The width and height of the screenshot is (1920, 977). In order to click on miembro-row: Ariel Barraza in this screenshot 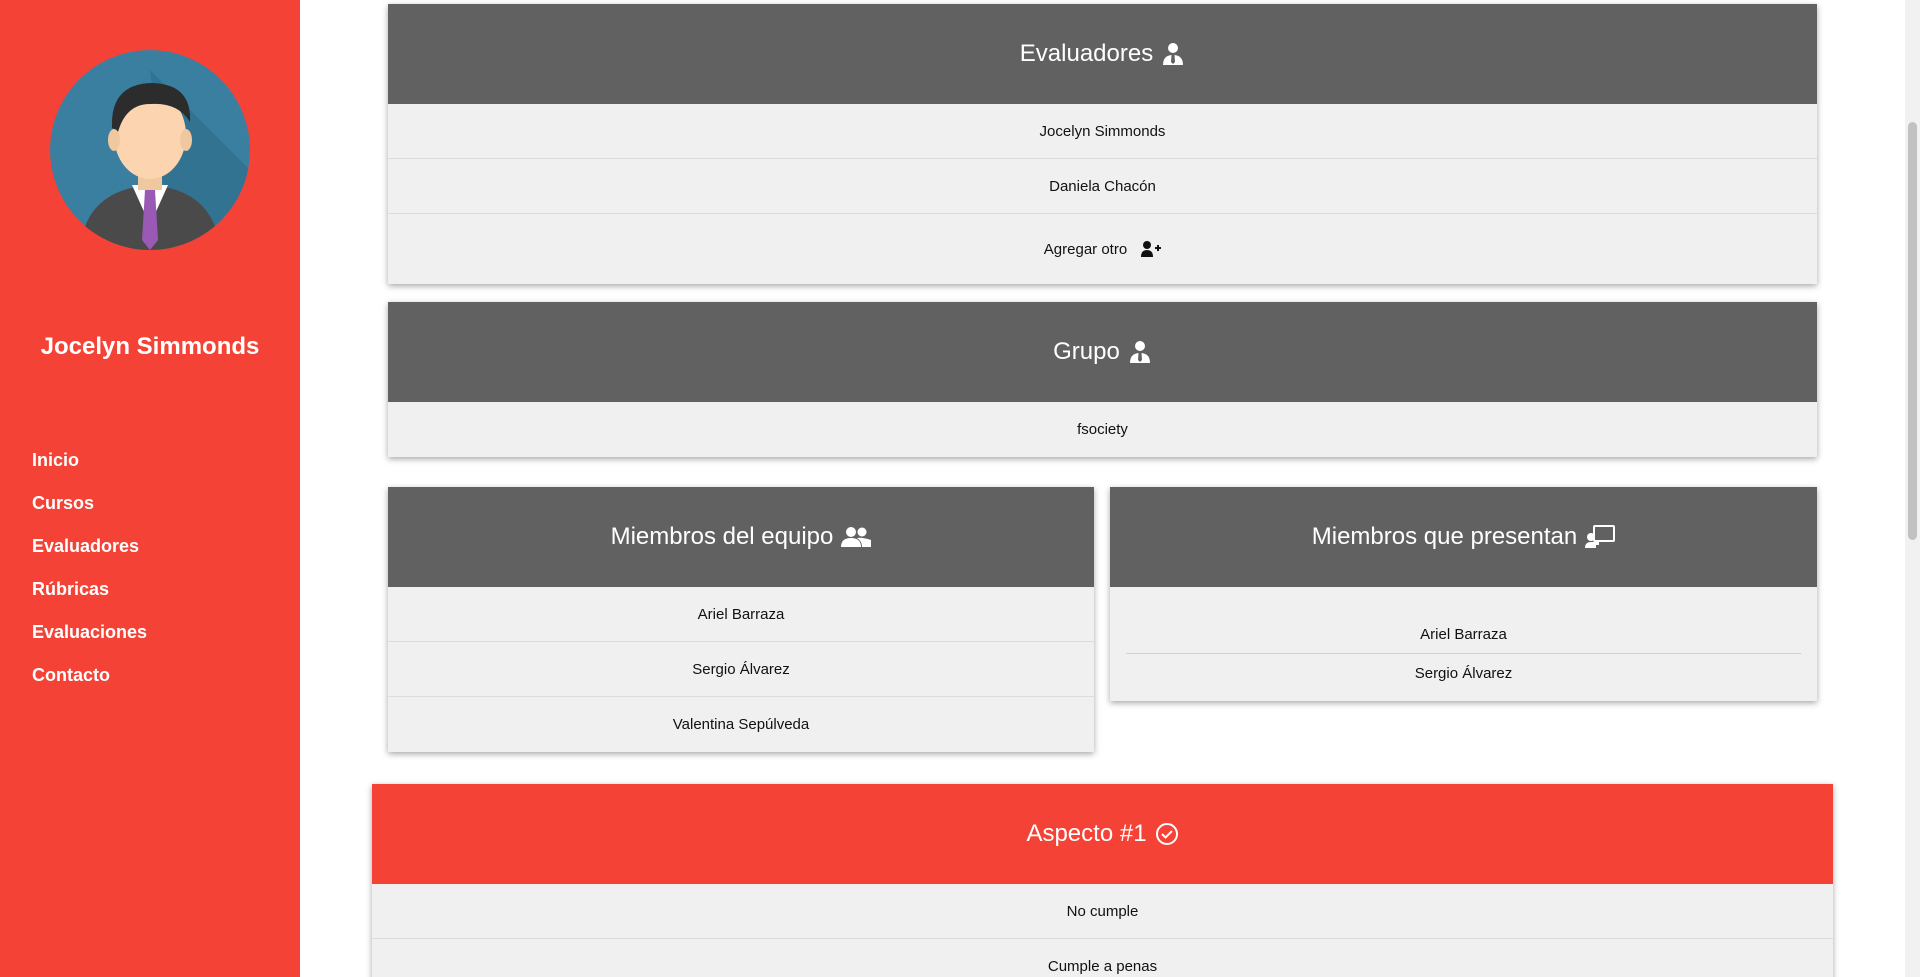, I will do `click(741, 614)`.